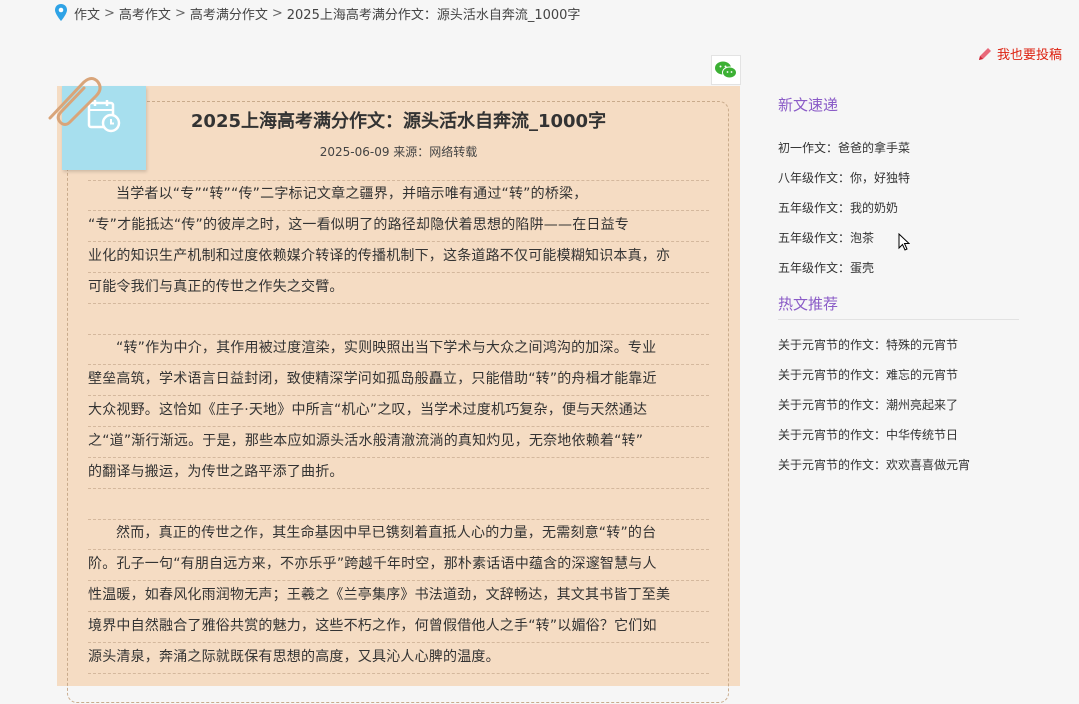  What do you see at coordinates (433, 15) in the screenshot?
I see `breadcrumb-current: 2025上海高考满分作文：源头活水自奔流_1000字` at bounding box center [433, 15].